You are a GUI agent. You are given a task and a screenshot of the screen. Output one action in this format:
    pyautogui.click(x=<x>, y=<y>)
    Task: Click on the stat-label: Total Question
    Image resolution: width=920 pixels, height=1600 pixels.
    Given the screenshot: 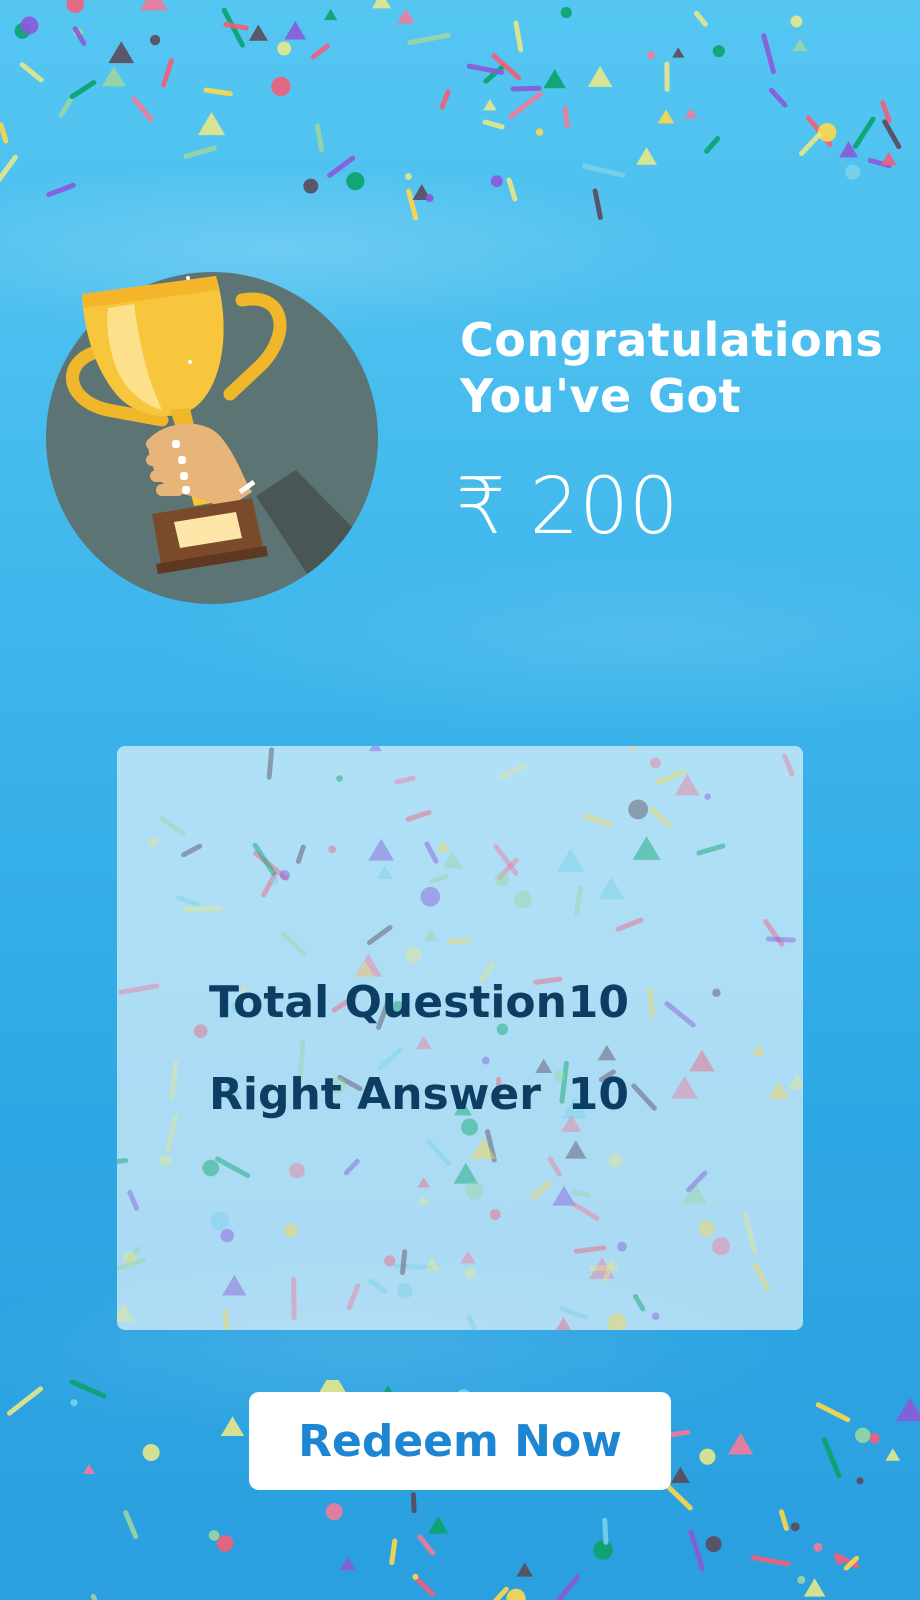 What is the action you would take?
    pyautogui.click(x=388, y=1002)
    